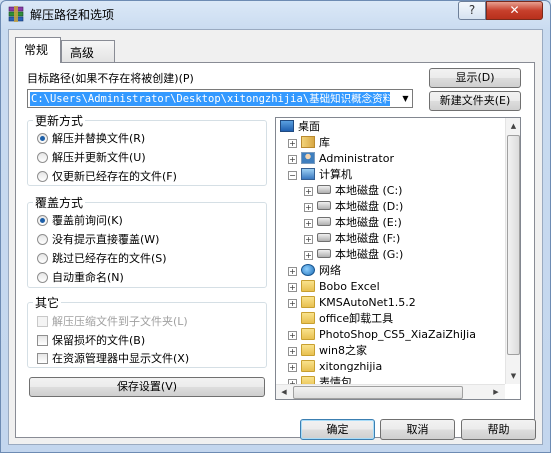 Image resolution: width=551 pixels, height=453 pixels. I want to click on cancel-button: 取消, so click(417, 429).